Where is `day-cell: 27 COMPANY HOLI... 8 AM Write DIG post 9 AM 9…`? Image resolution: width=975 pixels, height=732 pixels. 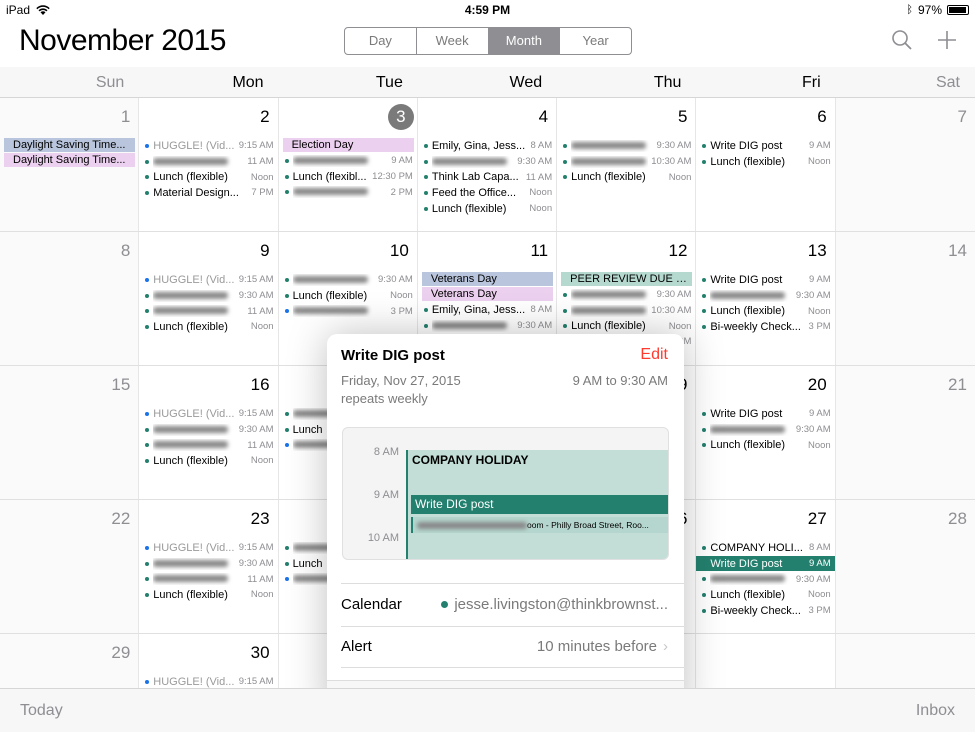
day-cell: 27 COMPANY HOLI... 8 AM Write DIG post 9 AM 9… is located at coordinates (766, 566).